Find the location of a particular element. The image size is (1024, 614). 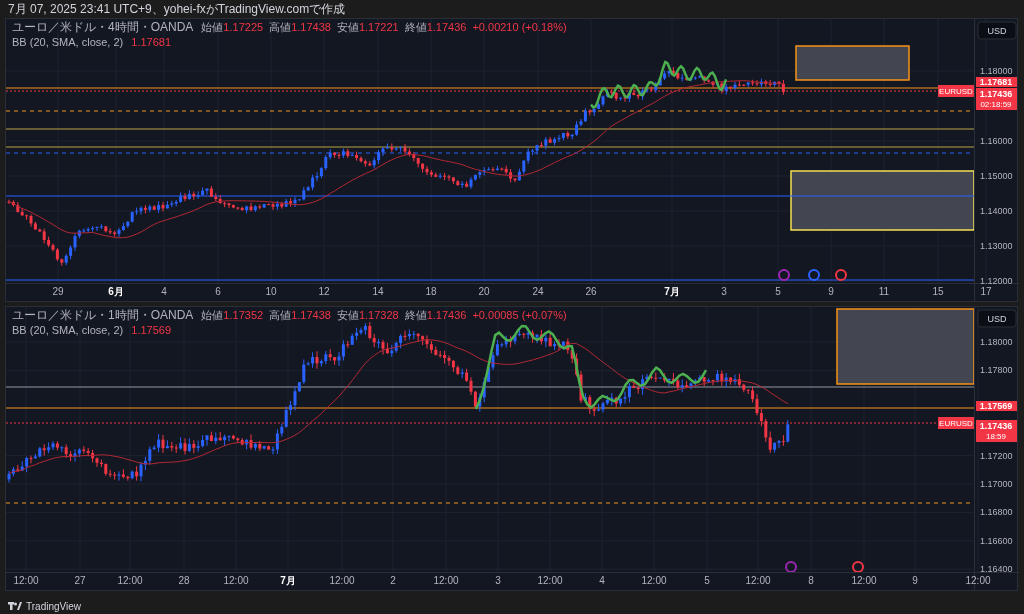

price-axis-label: 1.15000 is located at coordinates (996, 176).